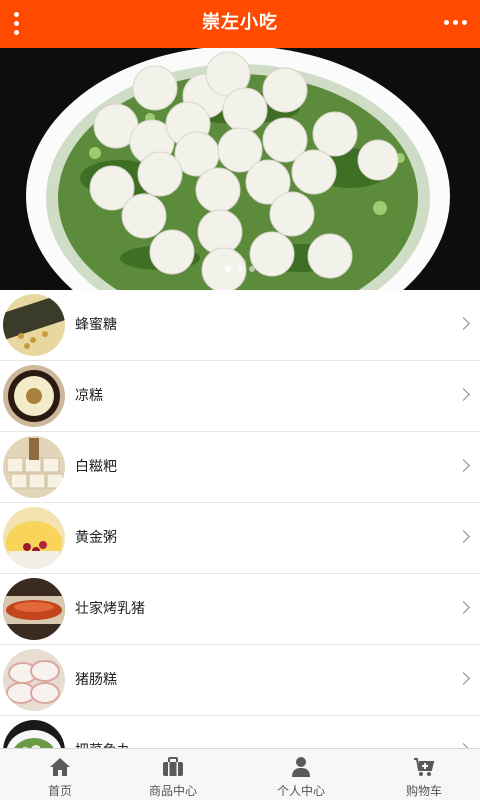 This screenshot has width=480, height=800. What do you see at coordinates (59, 791) in the screenshot?
I see `tab-label: 首页` at bounding box center [59, 791].